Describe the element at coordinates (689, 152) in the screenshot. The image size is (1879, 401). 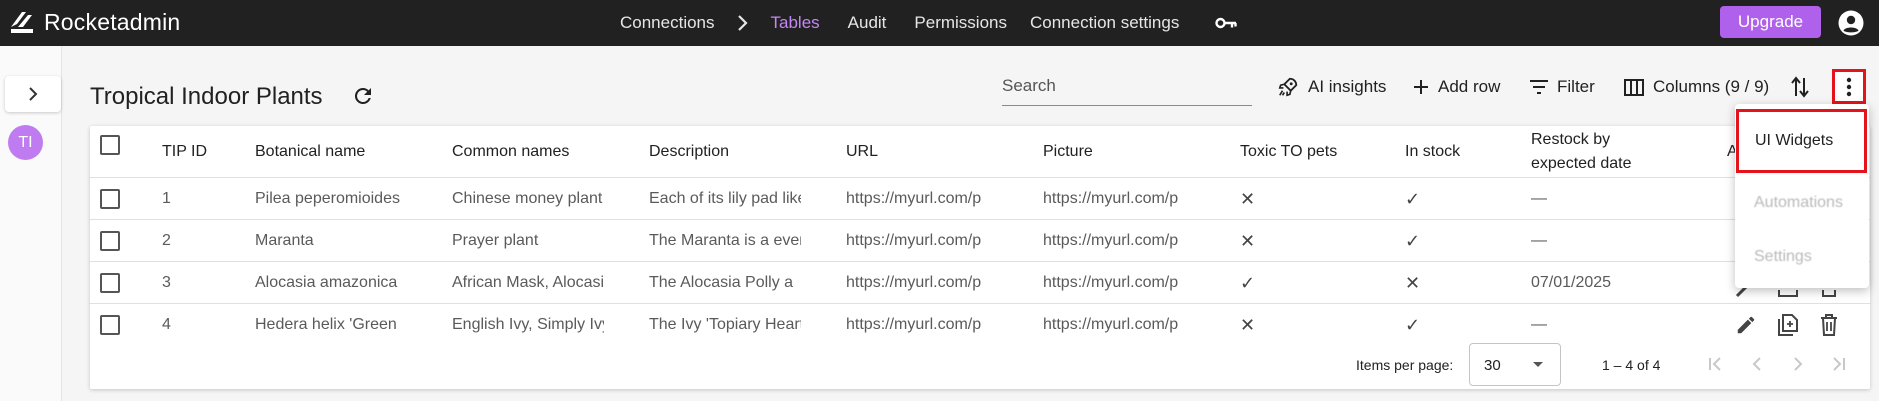
I see `header-description: Description` at that location.